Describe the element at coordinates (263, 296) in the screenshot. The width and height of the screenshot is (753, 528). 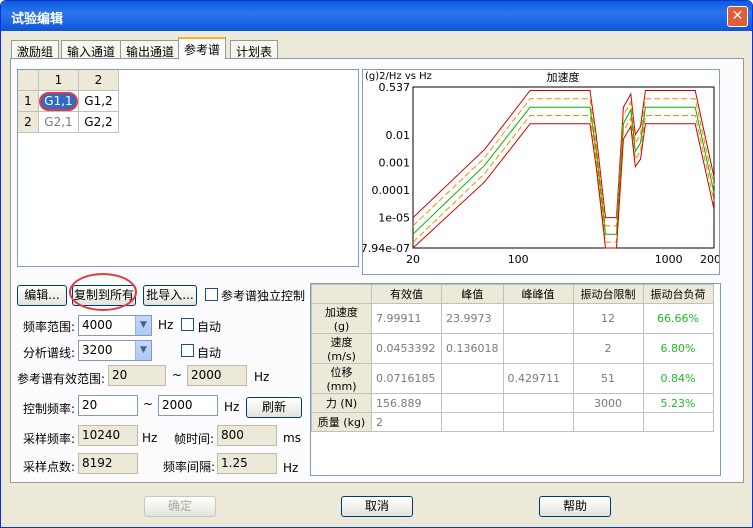
I see `independent-control-label: 参考谱独立控制` at that location.